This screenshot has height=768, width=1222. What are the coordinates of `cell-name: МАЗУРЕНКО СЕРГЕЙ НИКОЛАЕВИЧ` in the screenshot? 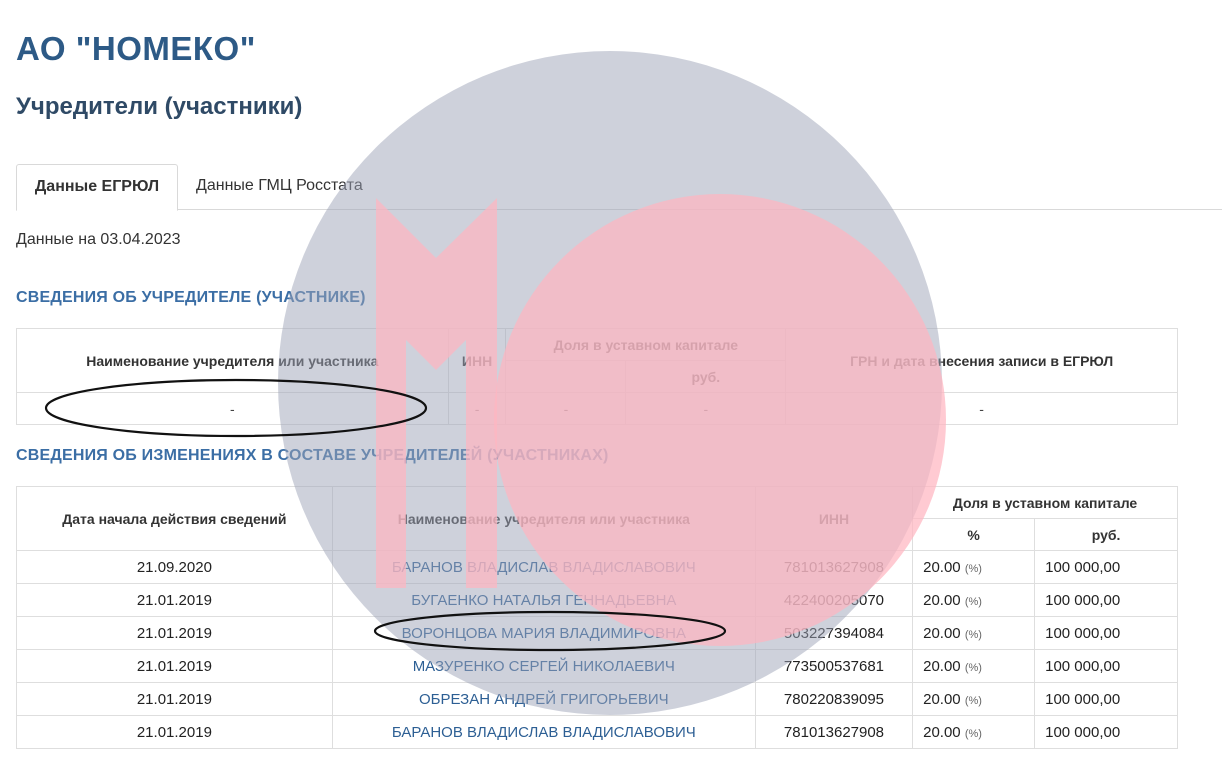 It's located at (543, 666).